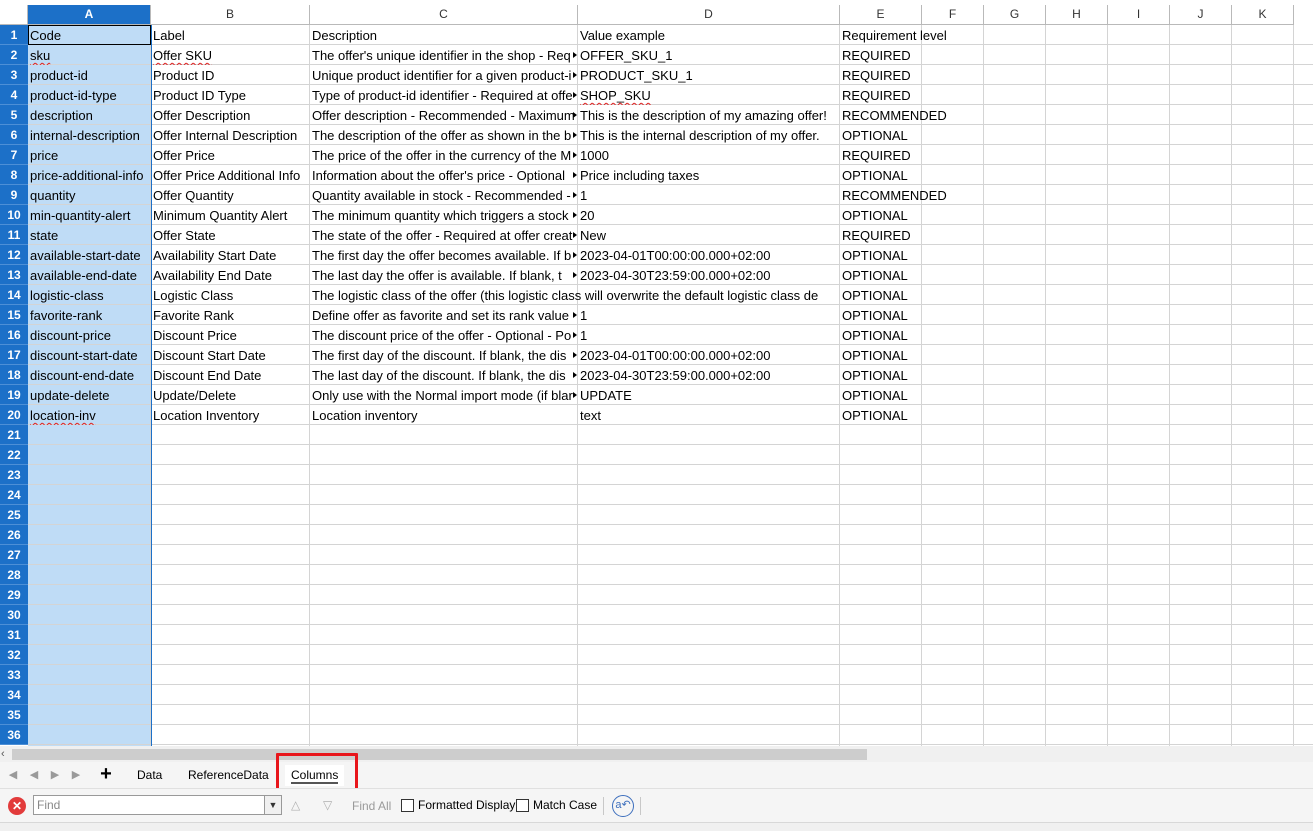  Describe the element at coordinates (230, 415) in the screenshot. I see `table-cell: Location Inventory` at that location.